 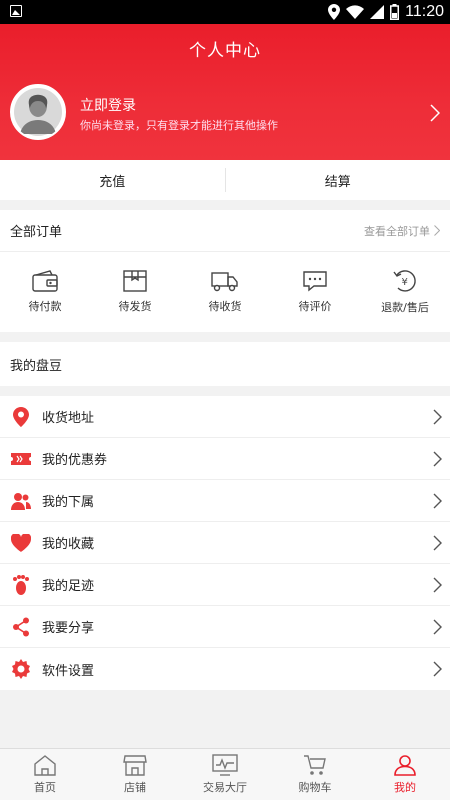 I want to click on view-all-orders-label: 查看全部订单, so click(x=397, y=231).